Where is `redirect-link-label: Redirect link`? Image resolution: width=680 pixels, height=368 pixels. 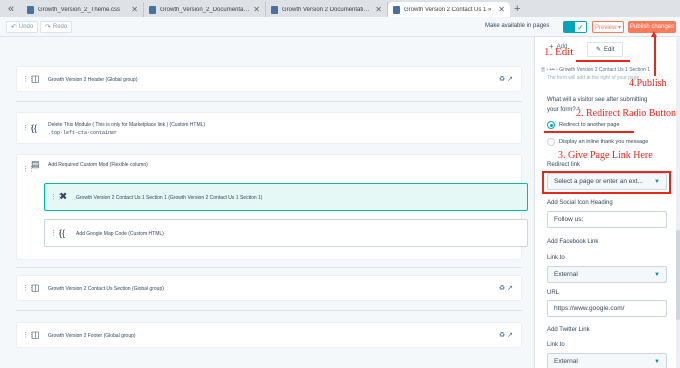 redirect-link-label: Redirect link is located at coordinates (564, 165).